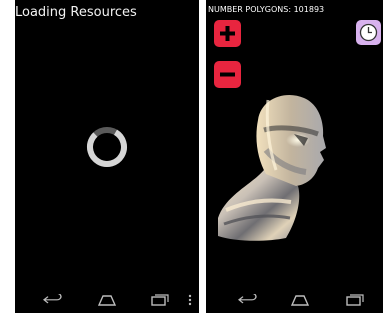 Image resolution: width=383 pixels, height=313 pixels. What do you see at coordinates (107, 147) in the screenshot?
I see `loading-spinner-icon` at bounding box center [107, 147].